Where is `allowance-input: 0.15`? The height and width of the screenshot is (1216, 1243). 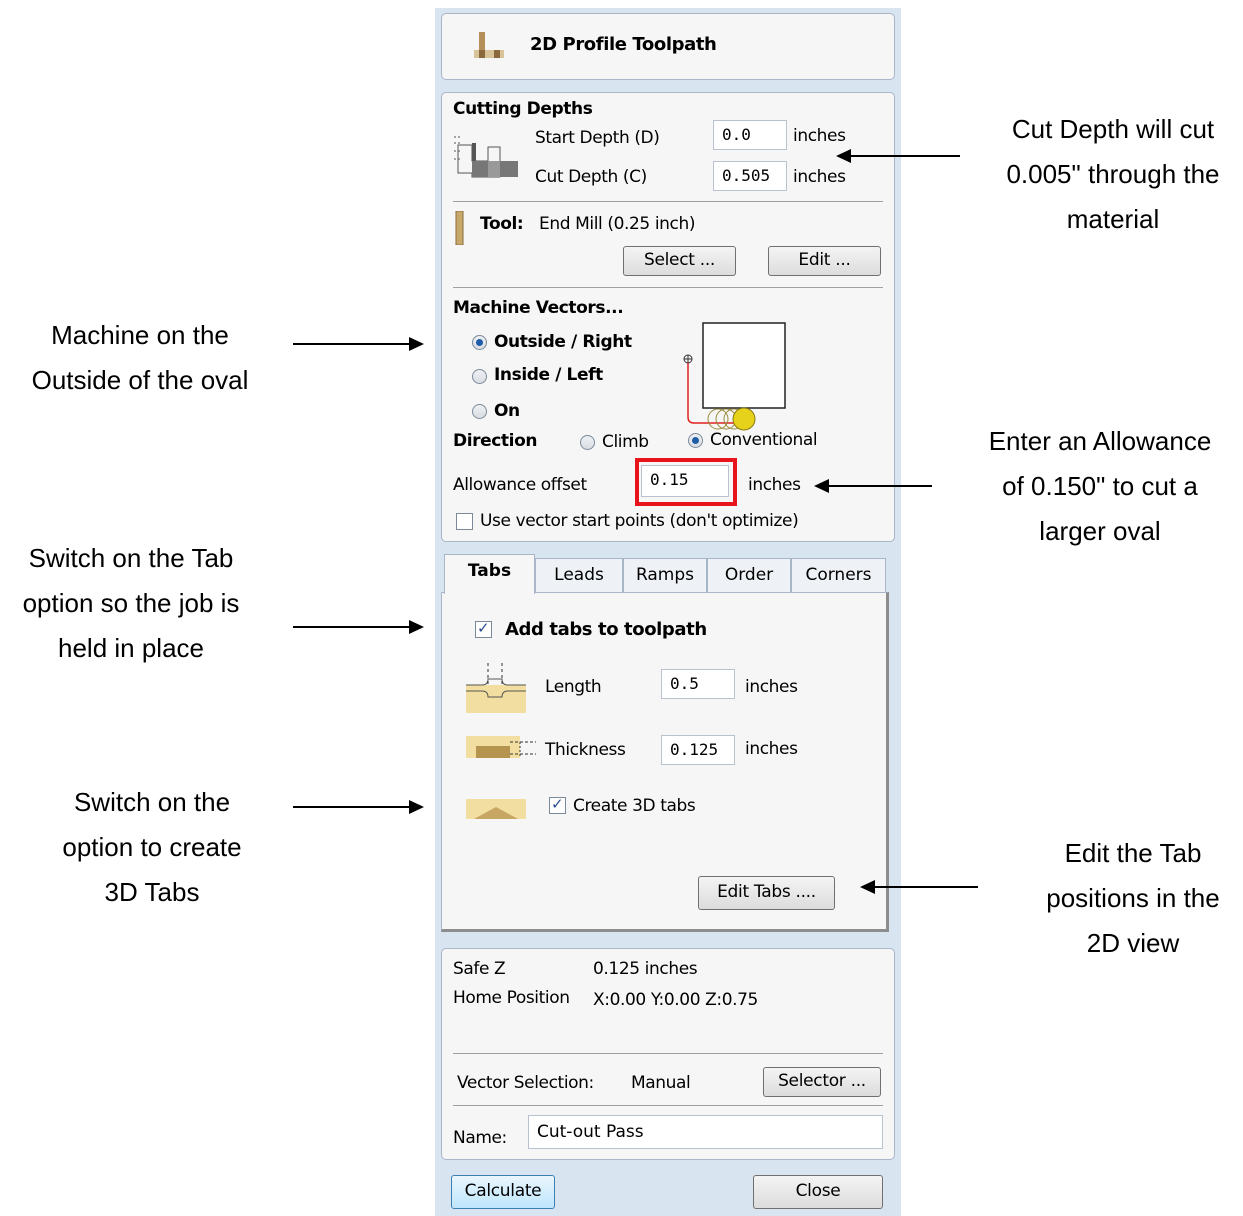 allowance-input: 0.15 is located at coordinates (685, 481).